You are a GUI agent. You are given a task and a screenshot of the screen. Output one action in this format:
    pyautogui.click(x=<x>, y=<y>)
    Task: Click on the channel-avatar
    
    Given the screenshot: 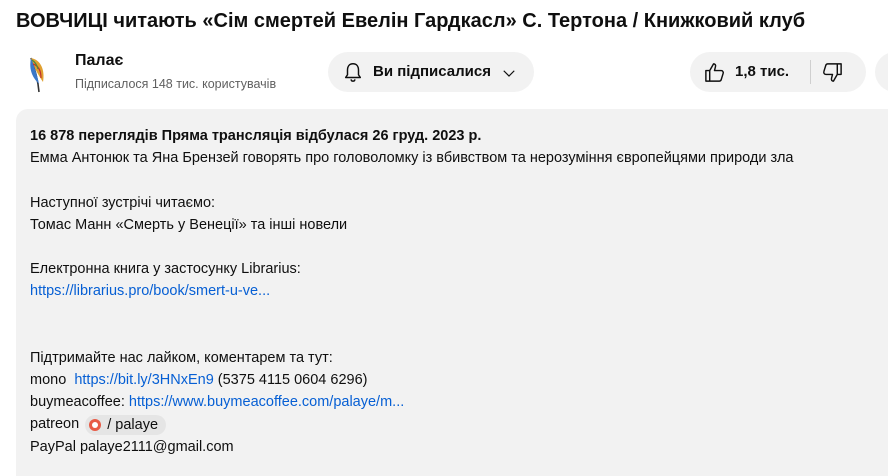 What is the action you would take?
    pyautogui.click(x=39, y=72)
    